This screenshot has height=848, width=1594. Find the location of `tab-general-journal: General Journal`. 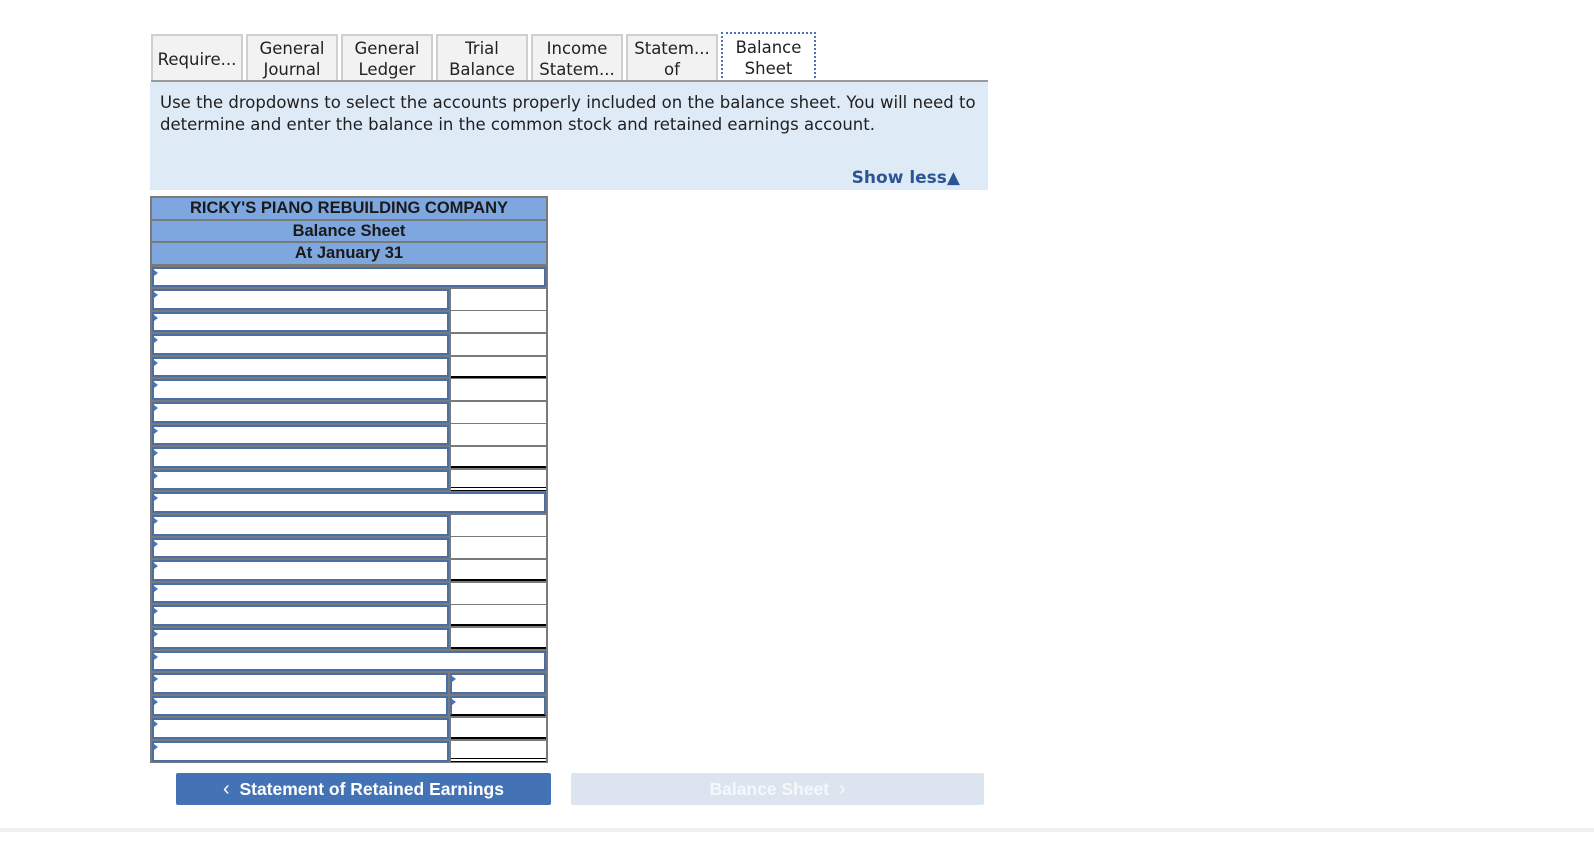

tab-general-journal: General Journal is located at coordinates (292, 58).